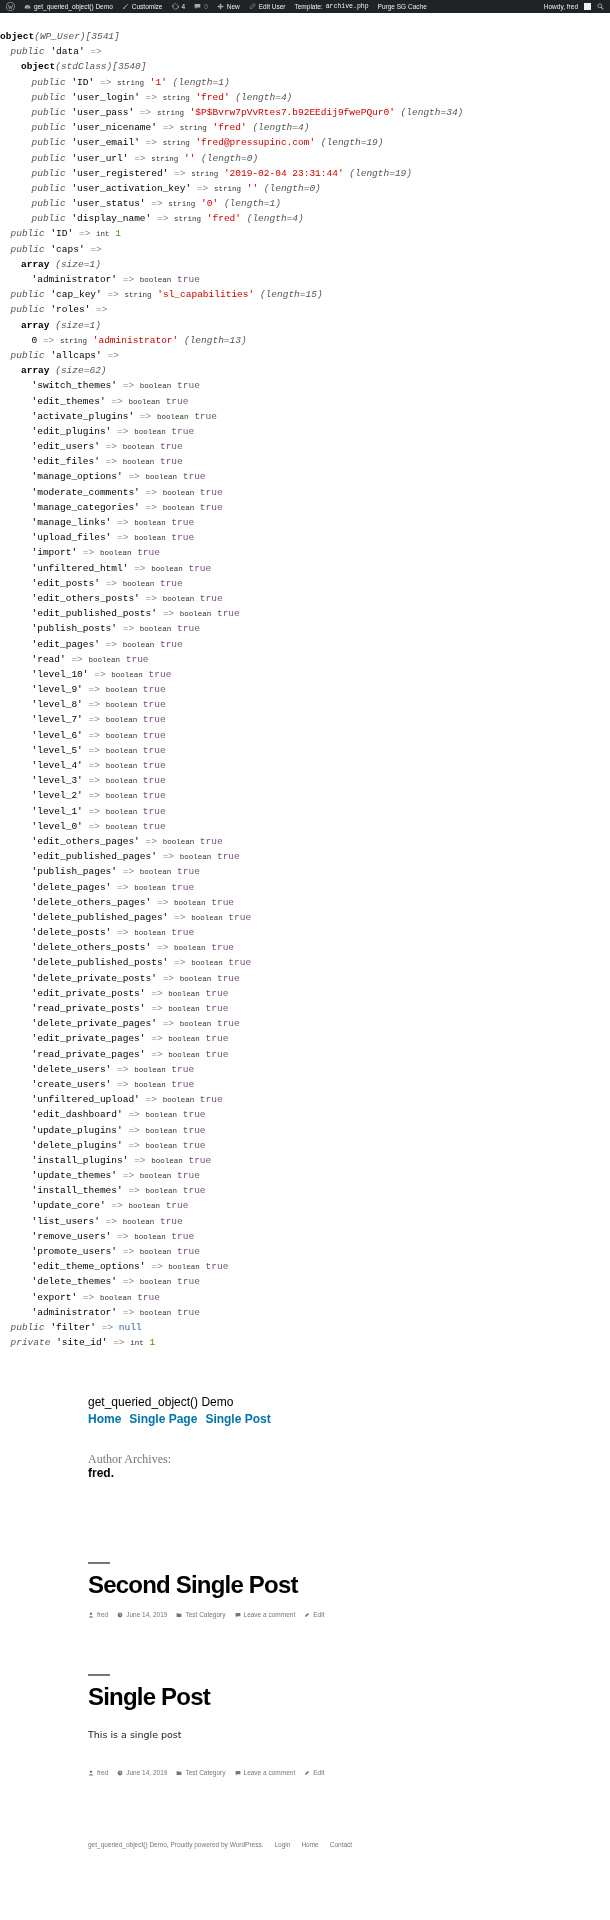 The image size is (610, 1920). What do you see at coordinates (600, 6) in the screenshot?
I see `search-icon` at bounding box center [600, 6].